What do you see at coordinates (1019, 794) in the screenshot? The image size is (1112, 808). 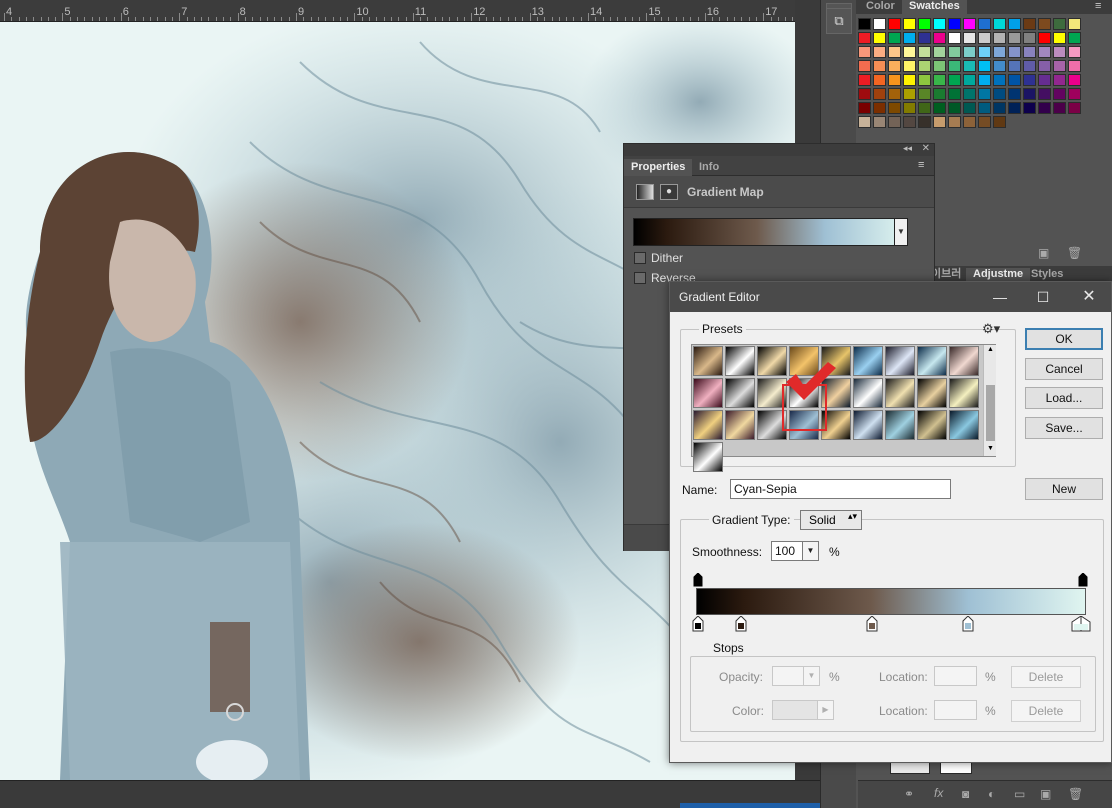 I see `new-group-icon: ▭` at bounding box center [1019, 794].